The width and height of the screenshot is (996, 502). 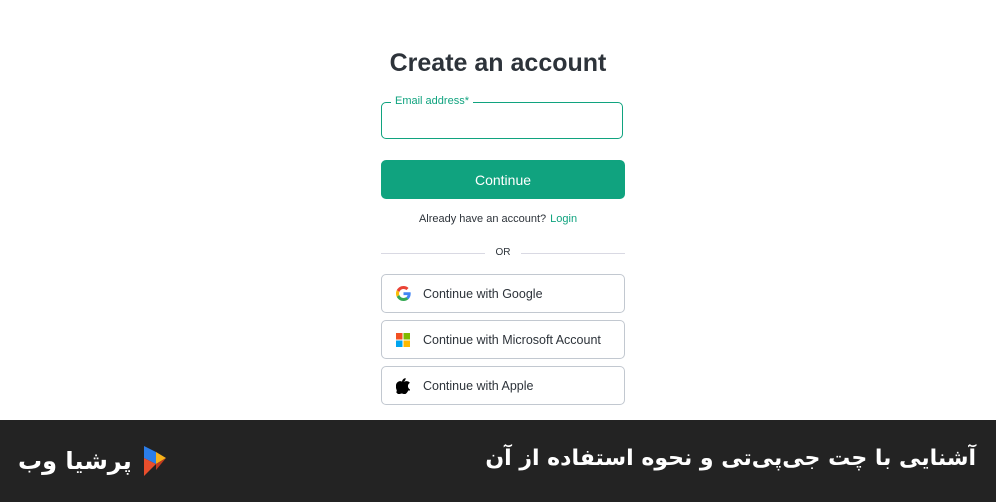 What do you see at coordinates (482, 219) in the screenshot?
I see `login-prompt-text: Already have an account?` at bounding box center [482, 219].